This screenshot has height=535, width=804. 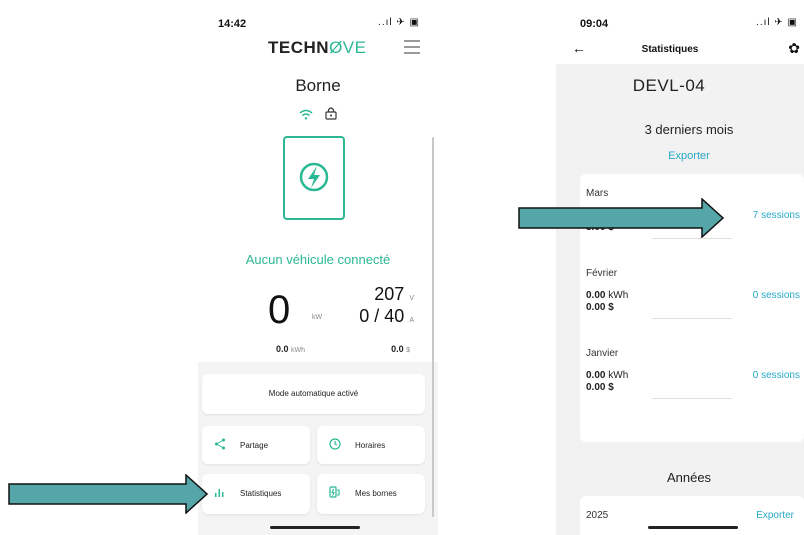 What do you see at coordinates (291, 349) in the screenshot?
I see `energy-readout: 0.0 kWh` at bounding box center [291, 349].